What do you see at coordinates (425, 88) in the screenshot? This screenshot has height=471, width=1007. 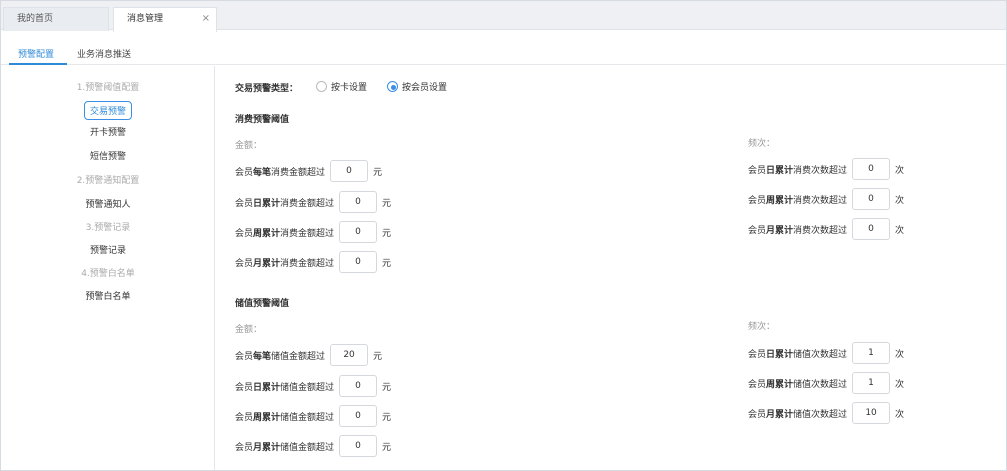 I see `radio-by-member-label: 按会员设置` at bounding box center [425, 88].